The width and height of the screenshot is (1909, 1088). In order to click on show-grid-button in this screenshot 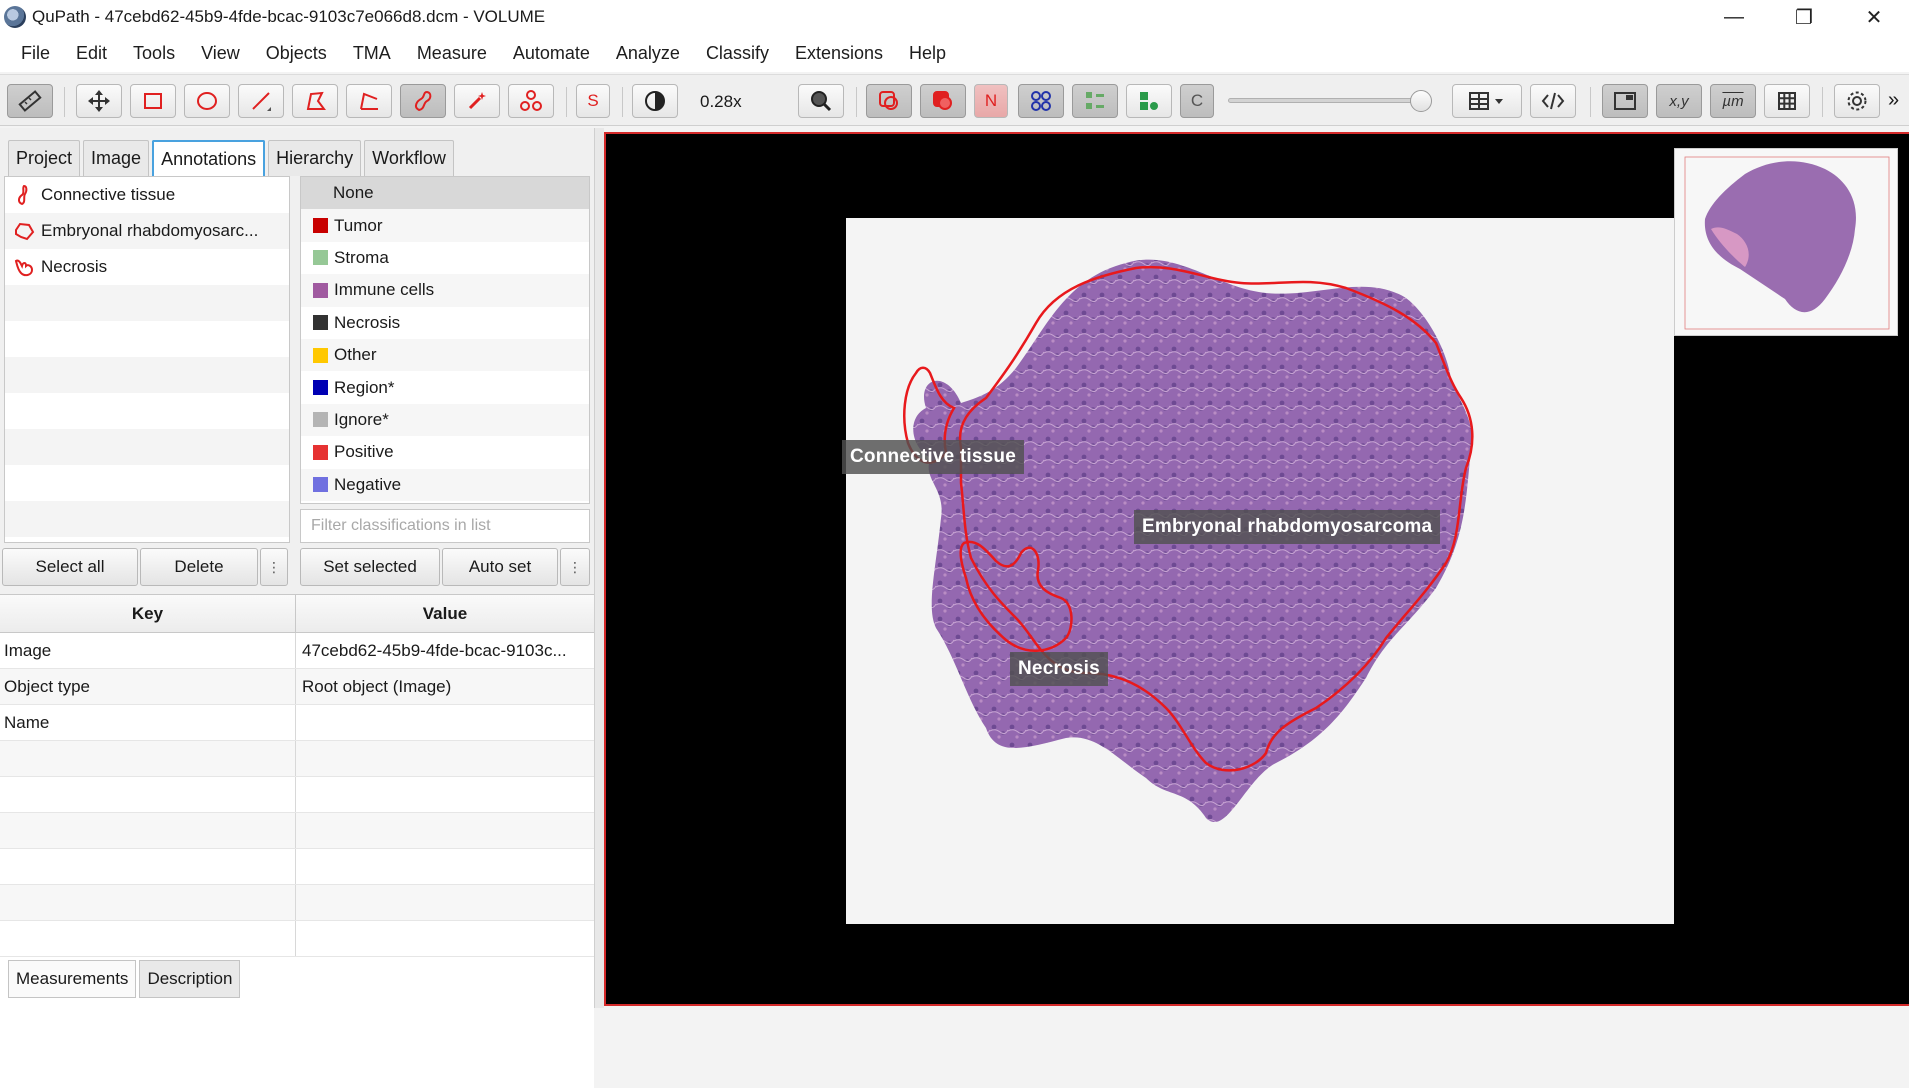, I will do `click(1787, 101)`.